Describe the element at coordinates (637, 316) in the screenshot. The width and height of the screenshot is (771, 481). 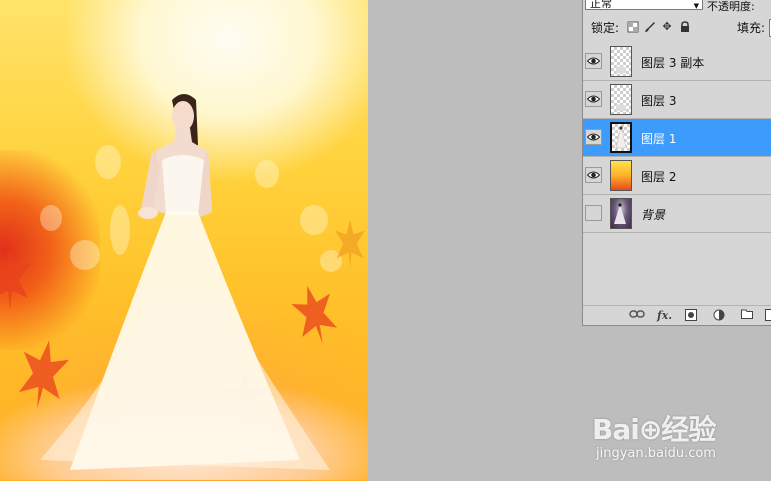
I see `link-icon` at that location.